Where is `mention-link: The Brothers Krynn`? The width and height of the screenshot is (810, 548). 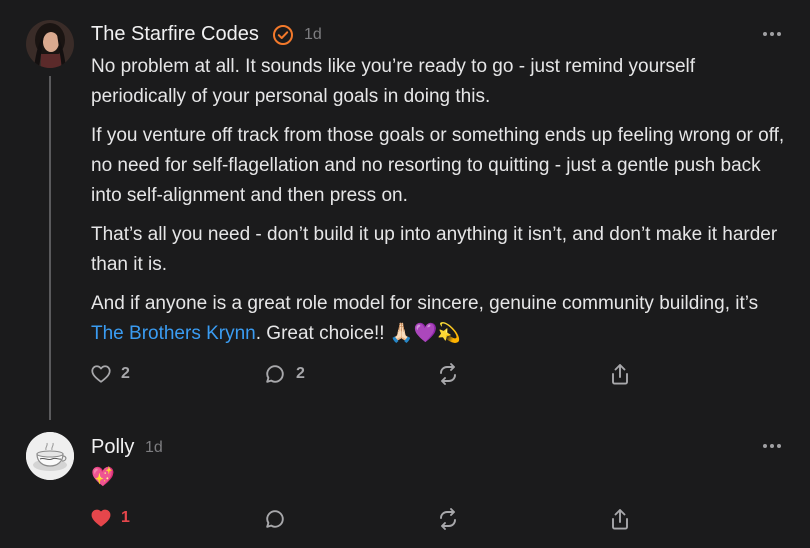 mention-link: The Brothers Krynn is located at coordinates (173, 333).